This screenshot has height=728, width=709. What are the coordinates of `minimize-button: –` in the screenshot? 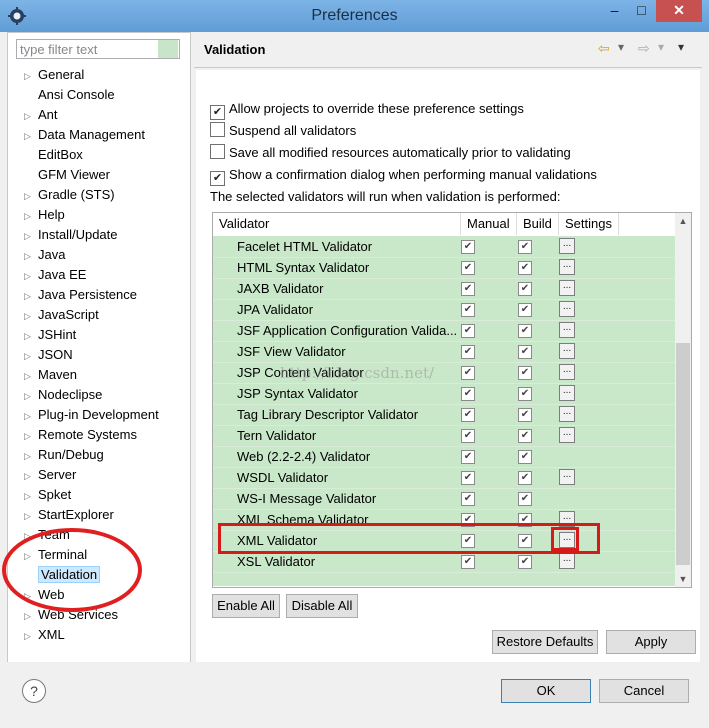 It's located at (614, 11).